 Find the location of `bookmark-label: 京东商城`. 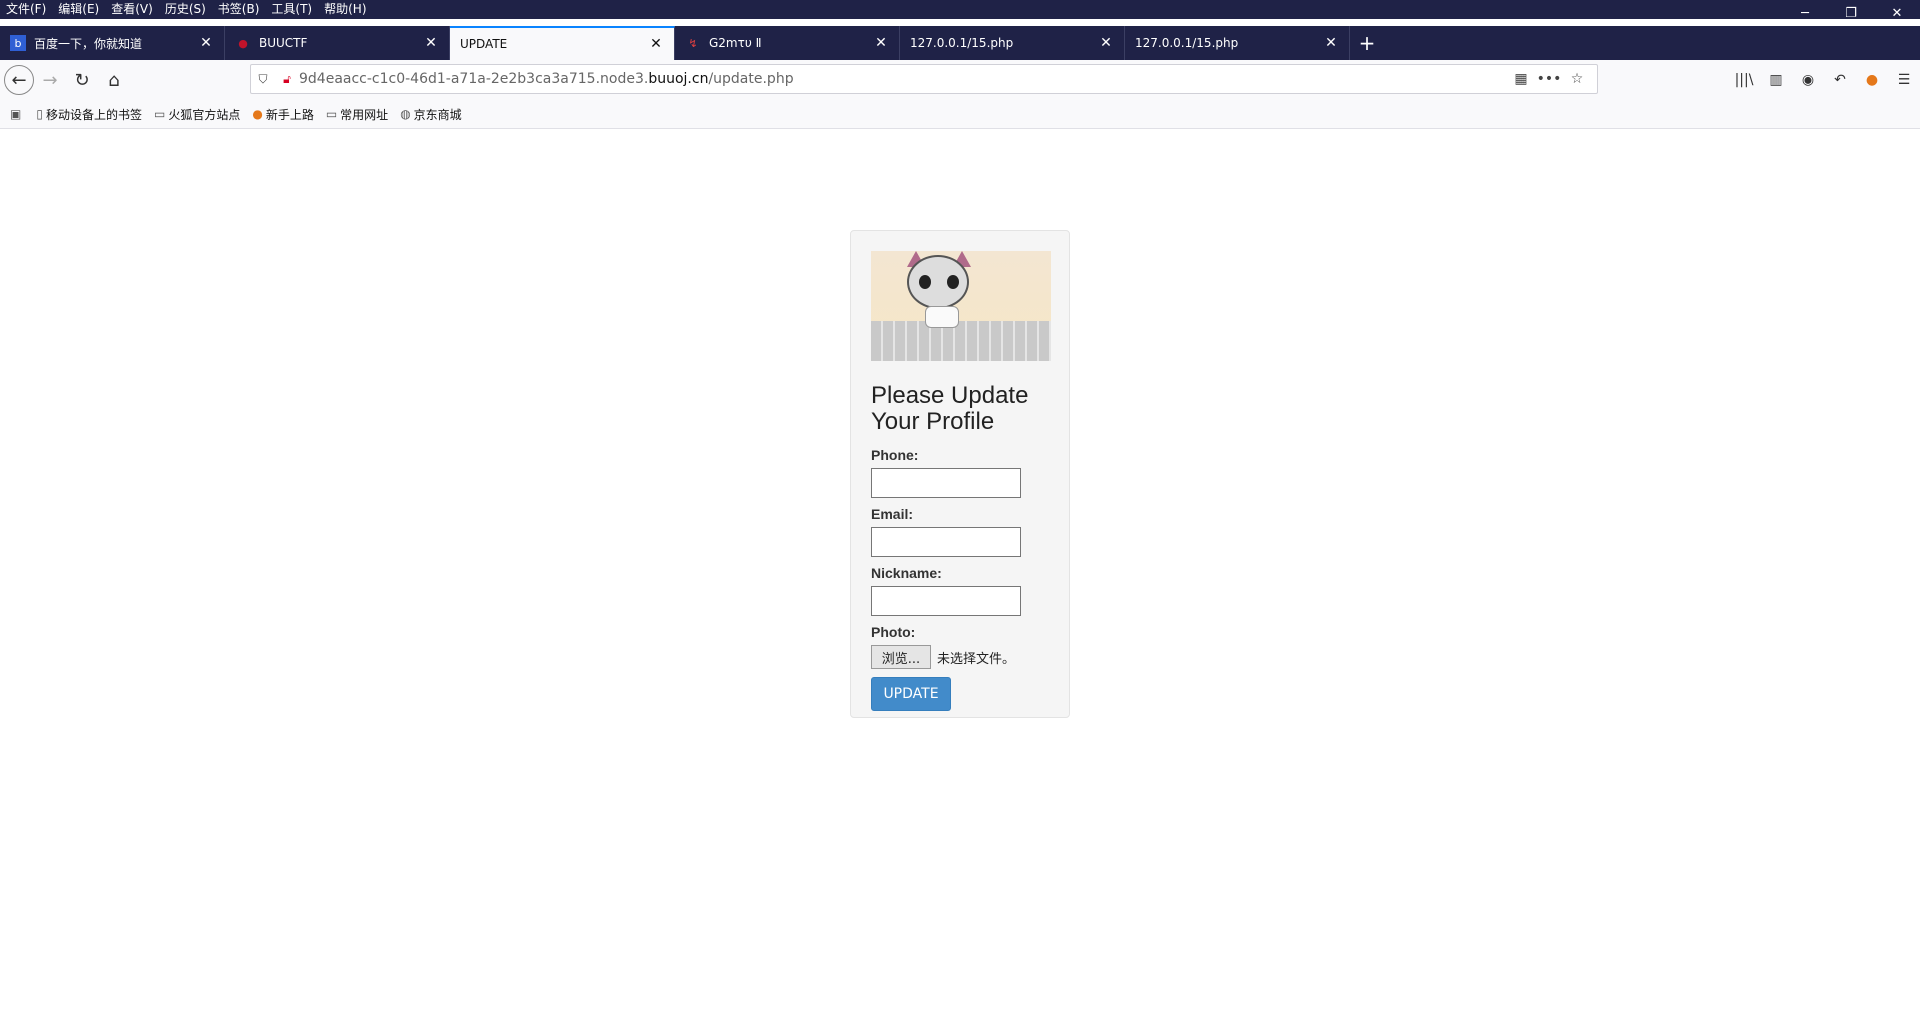

bookmark-label: 京东商城 is located at coordinates (437, 114).